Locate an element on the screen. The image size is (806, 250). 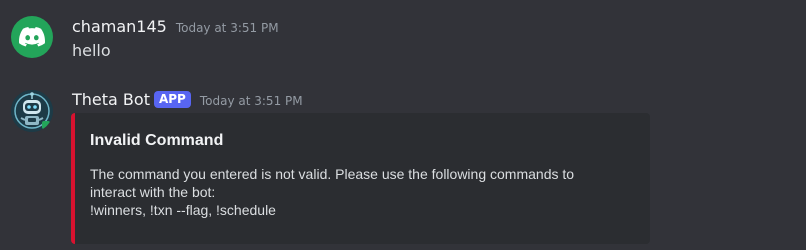
message-header: chaman145 Today at 3:51 PM is located at coordinates (175, 26).